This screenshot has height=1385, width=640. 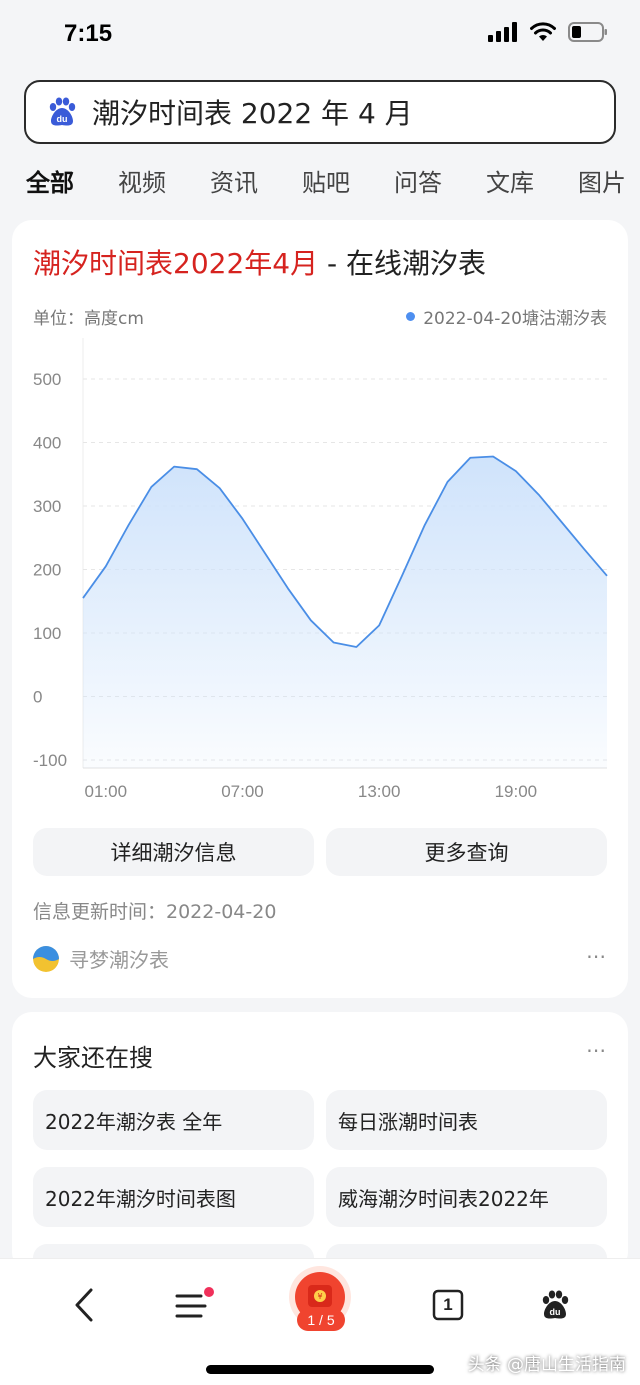 What do you see at coordinates (47, 506) in the screenshot?
I see `y-tick-label: 300` at bounding box center [47, 506].